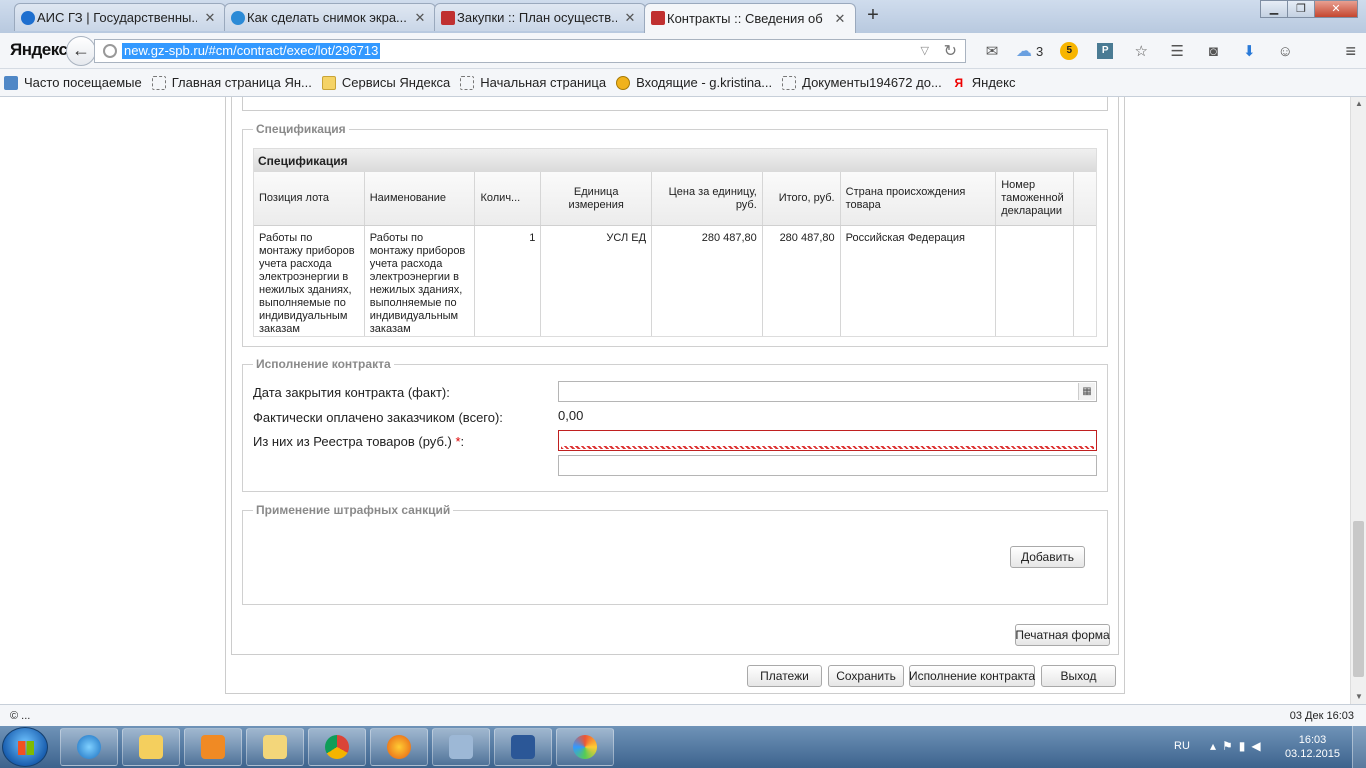  Describe the element at coordinates (83, 82) in the screenshot. I see `bookmark-label: Часто посещаемые` at that location.